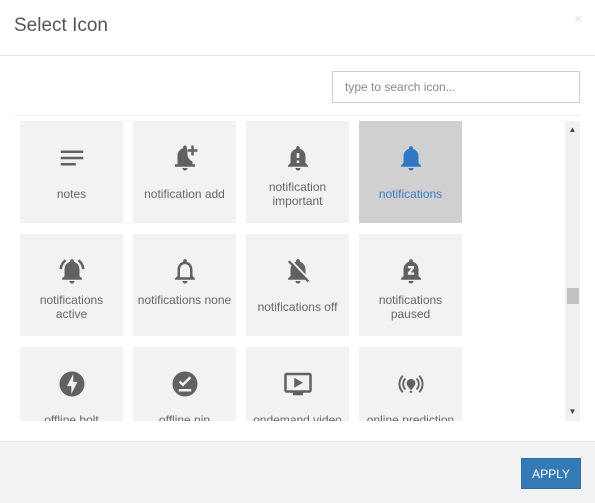 This screenshot has height=503, width=595. I want to click on icon-tile-ondemand-video: ondemand video, so click(297, 384).